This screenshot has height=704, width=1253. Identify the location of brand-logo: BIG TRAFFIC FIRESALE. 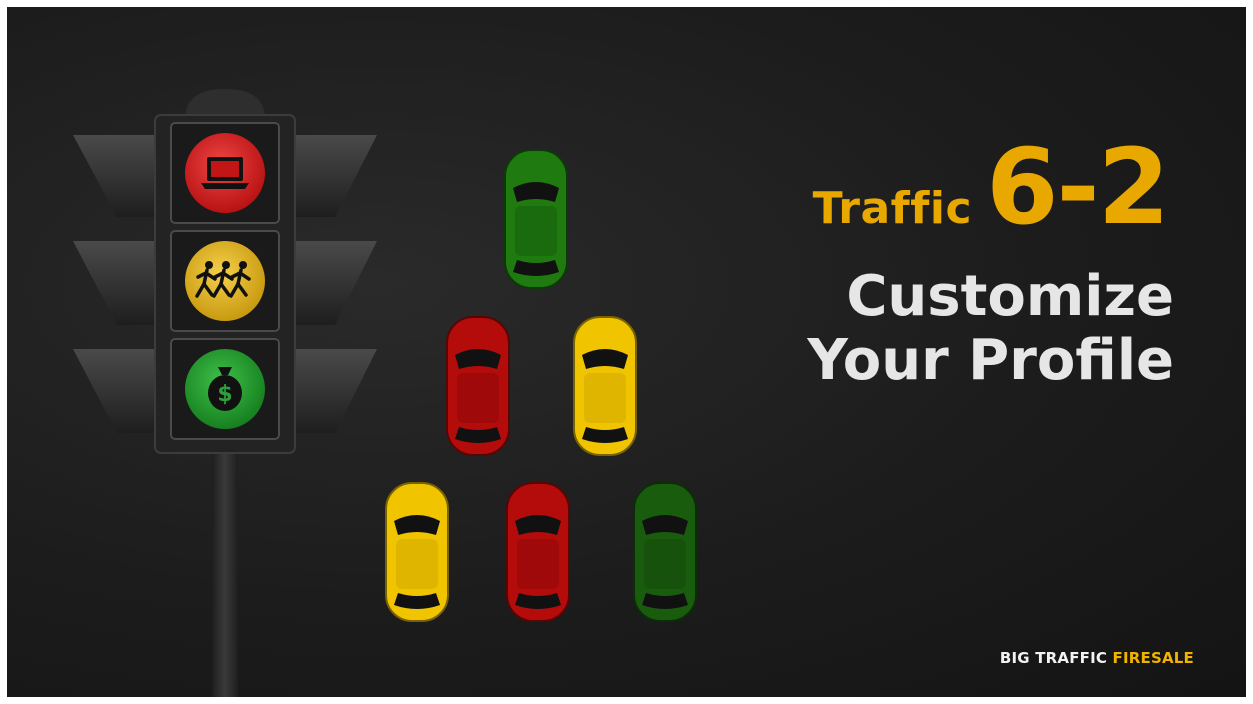
(1097, 658).